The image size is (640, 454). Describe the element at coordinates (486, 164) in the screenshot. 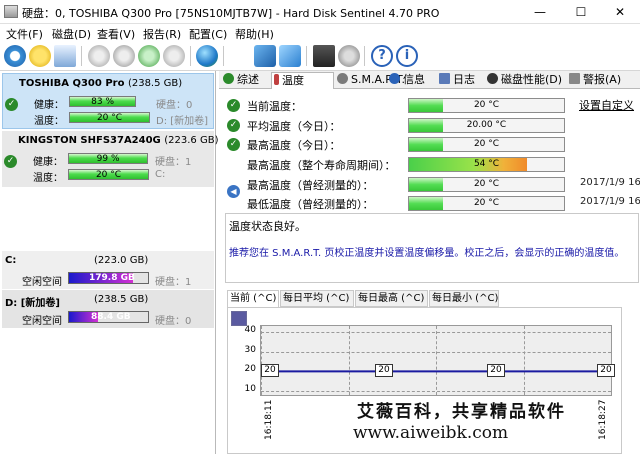

I see `temp-bar: 54 °C` at that location.